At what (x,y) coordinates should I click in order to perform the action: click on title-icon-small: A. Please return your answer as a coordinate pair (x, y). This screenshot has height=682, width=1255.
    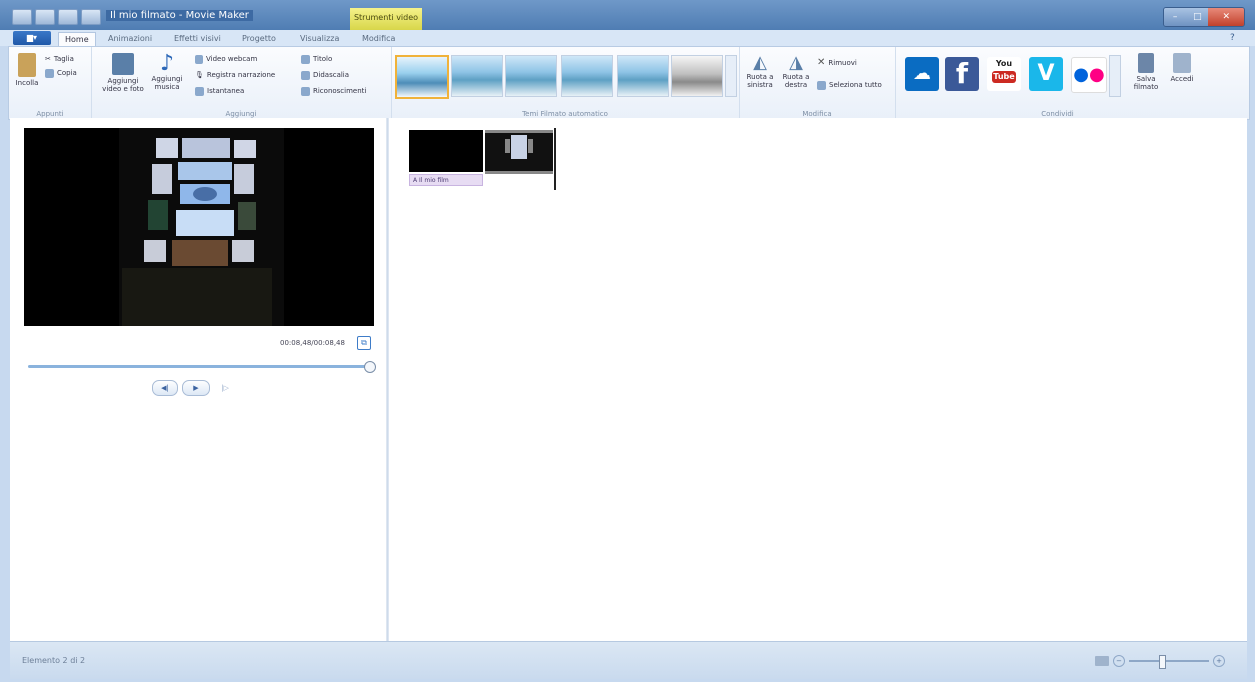
    Looking at the image, I should click on (415, 180).